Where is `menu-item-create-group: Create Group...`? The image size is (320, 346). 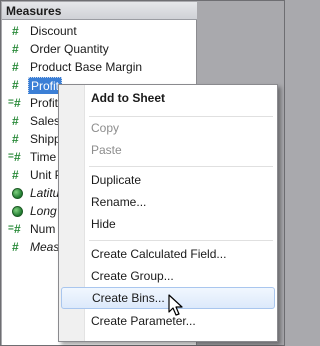 menu-item-create-group: Create Group... is located at coordinates (168, 276).